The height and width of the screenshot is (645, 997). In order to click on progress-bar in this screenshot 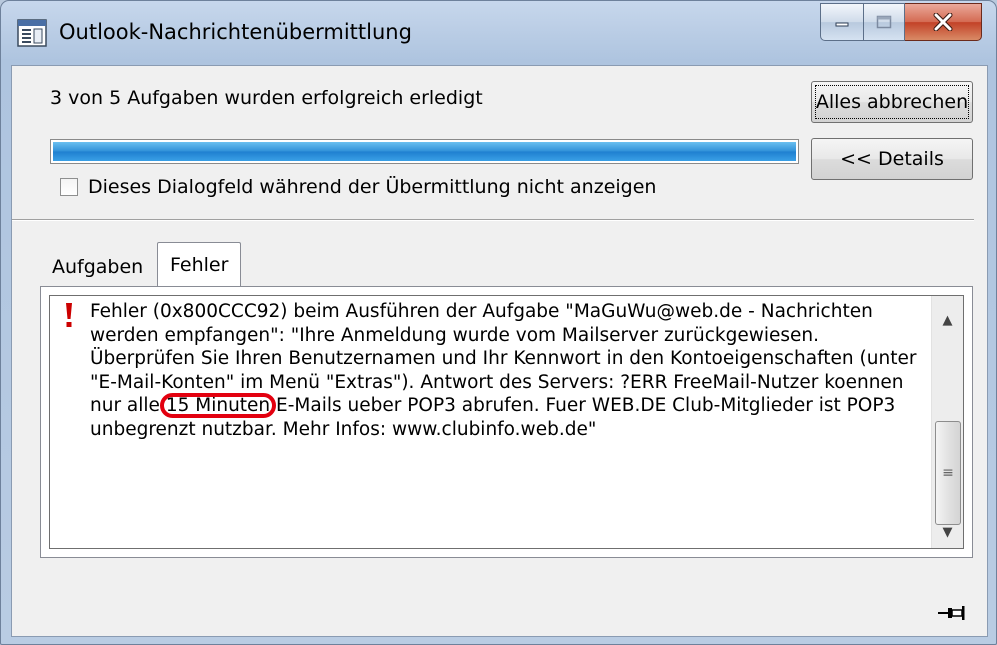, I will do `click(424, 151)`.